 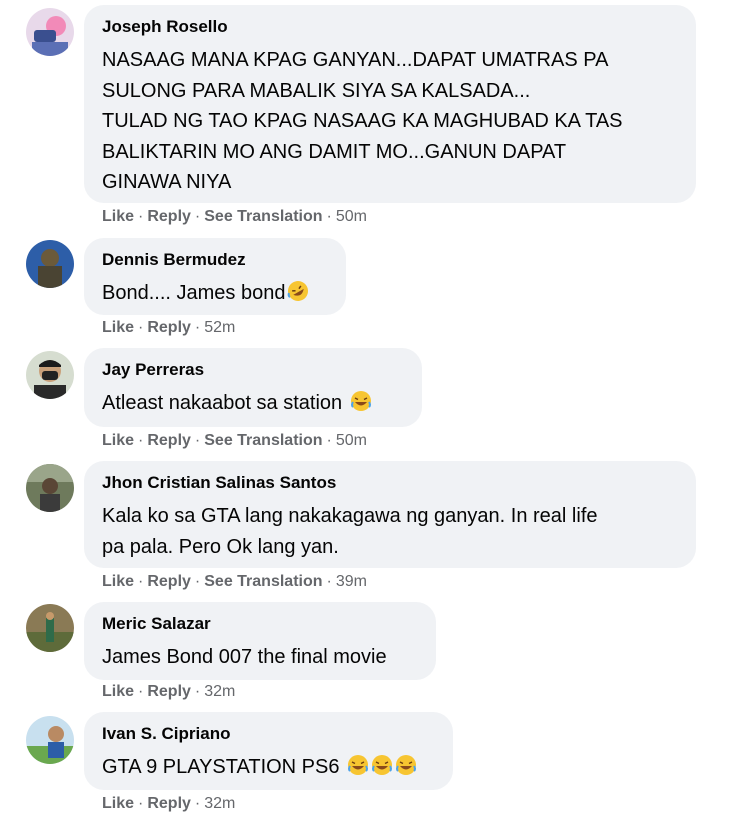 What do you see at coordinates (270, 767) in the screenshot?
I see `comment-text: GTA 9 PLAYSTATION PS6` at bounding box center [270, 767].